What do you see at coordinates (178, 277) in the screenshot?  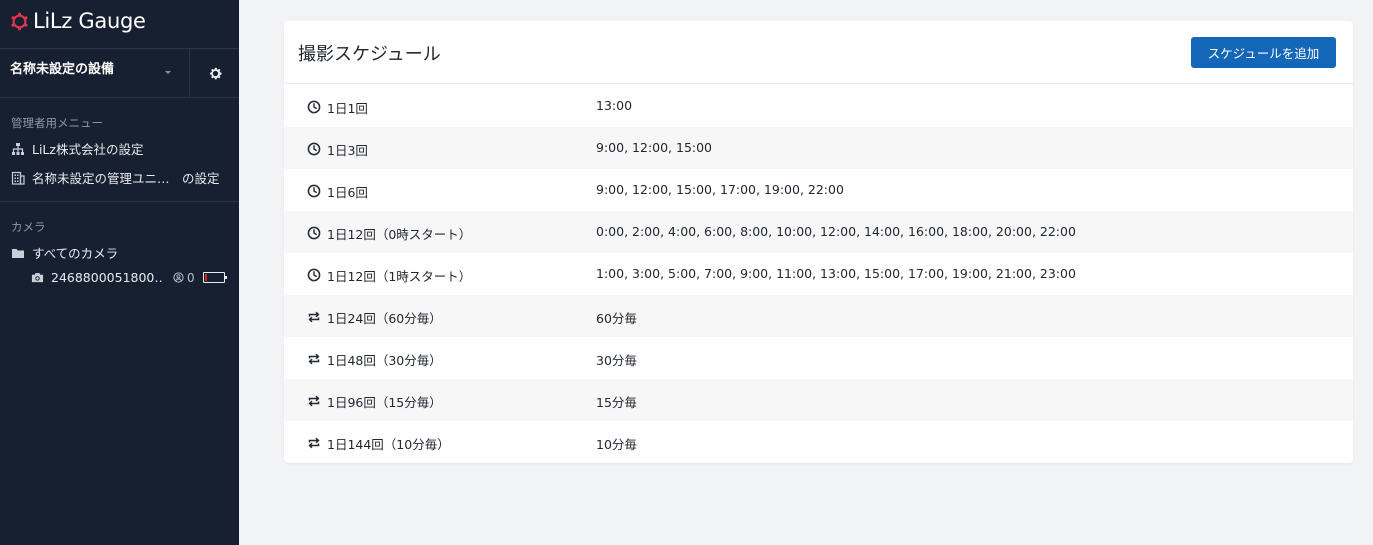 I see `user-circle-icon` at bounding box center [178, 277].